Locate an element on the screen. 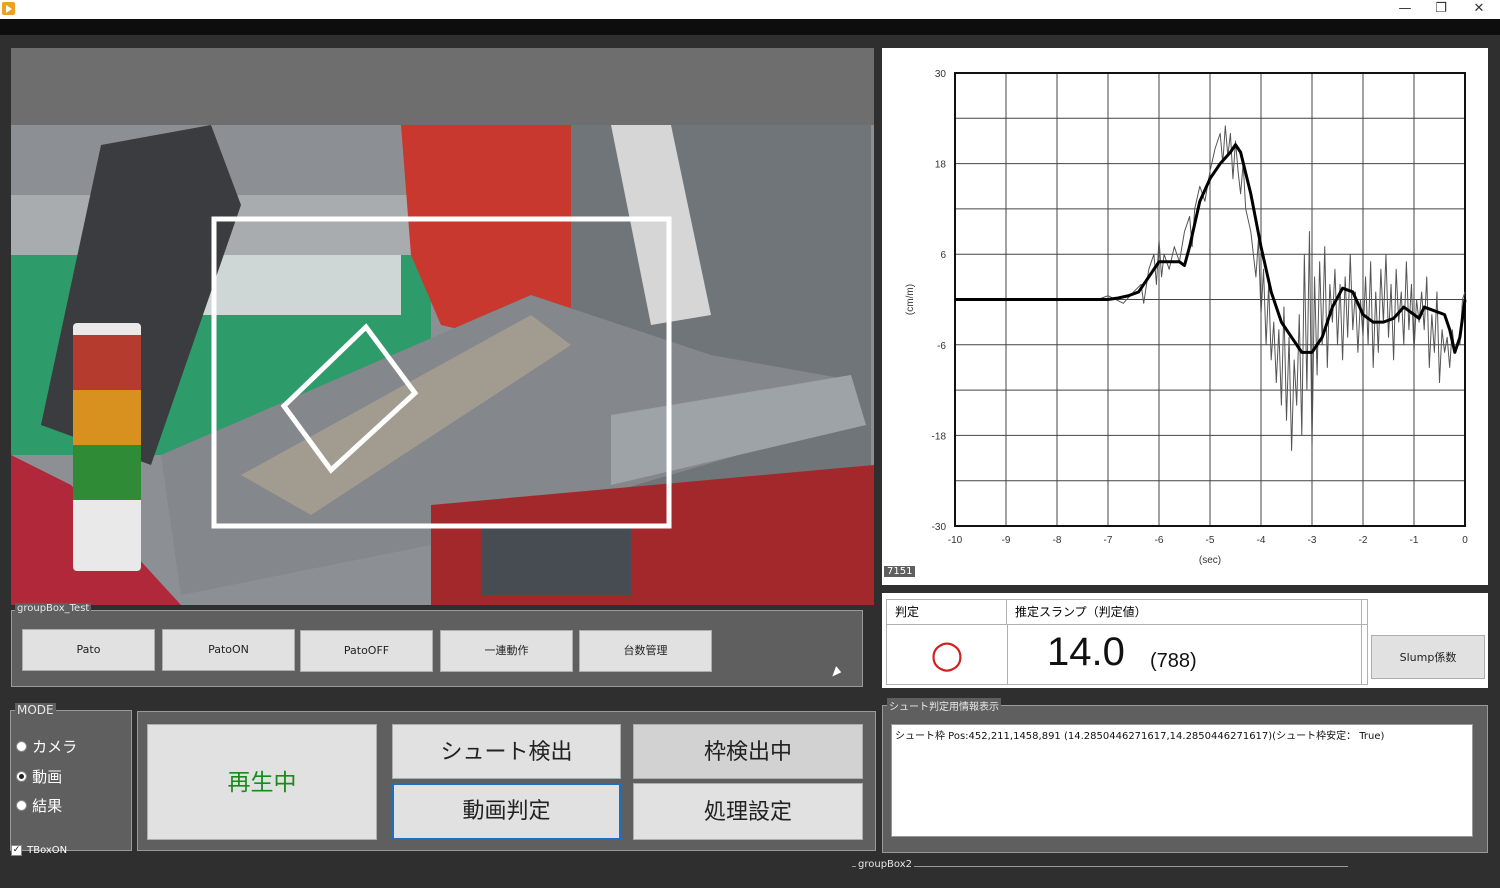  x-tick-label: -8 is located at coordinates (1057, 540).